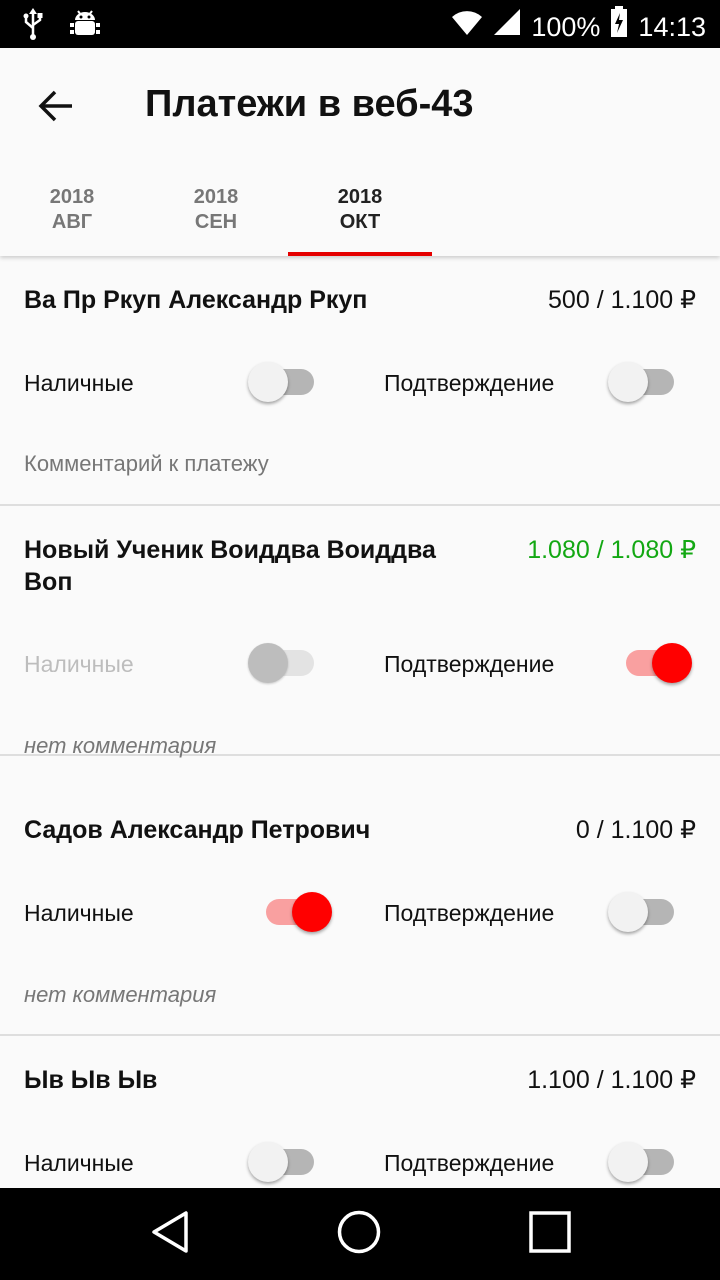  What do you see at coordinates (635, 830) in the screenshot?
I see `payment-amount: 0 / 1.100 ₽` at bounding box center [635, 830].